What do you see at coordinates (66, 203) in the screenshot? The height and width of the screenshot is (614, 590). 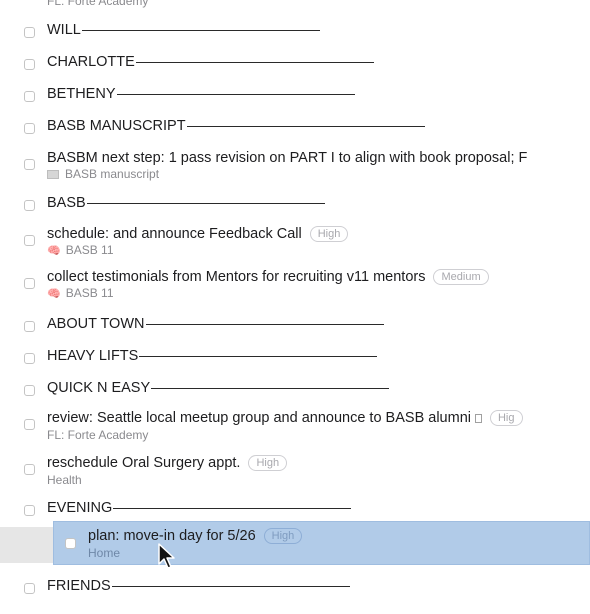 I see `heading-title: BASB` at bounding box center [66, 203].